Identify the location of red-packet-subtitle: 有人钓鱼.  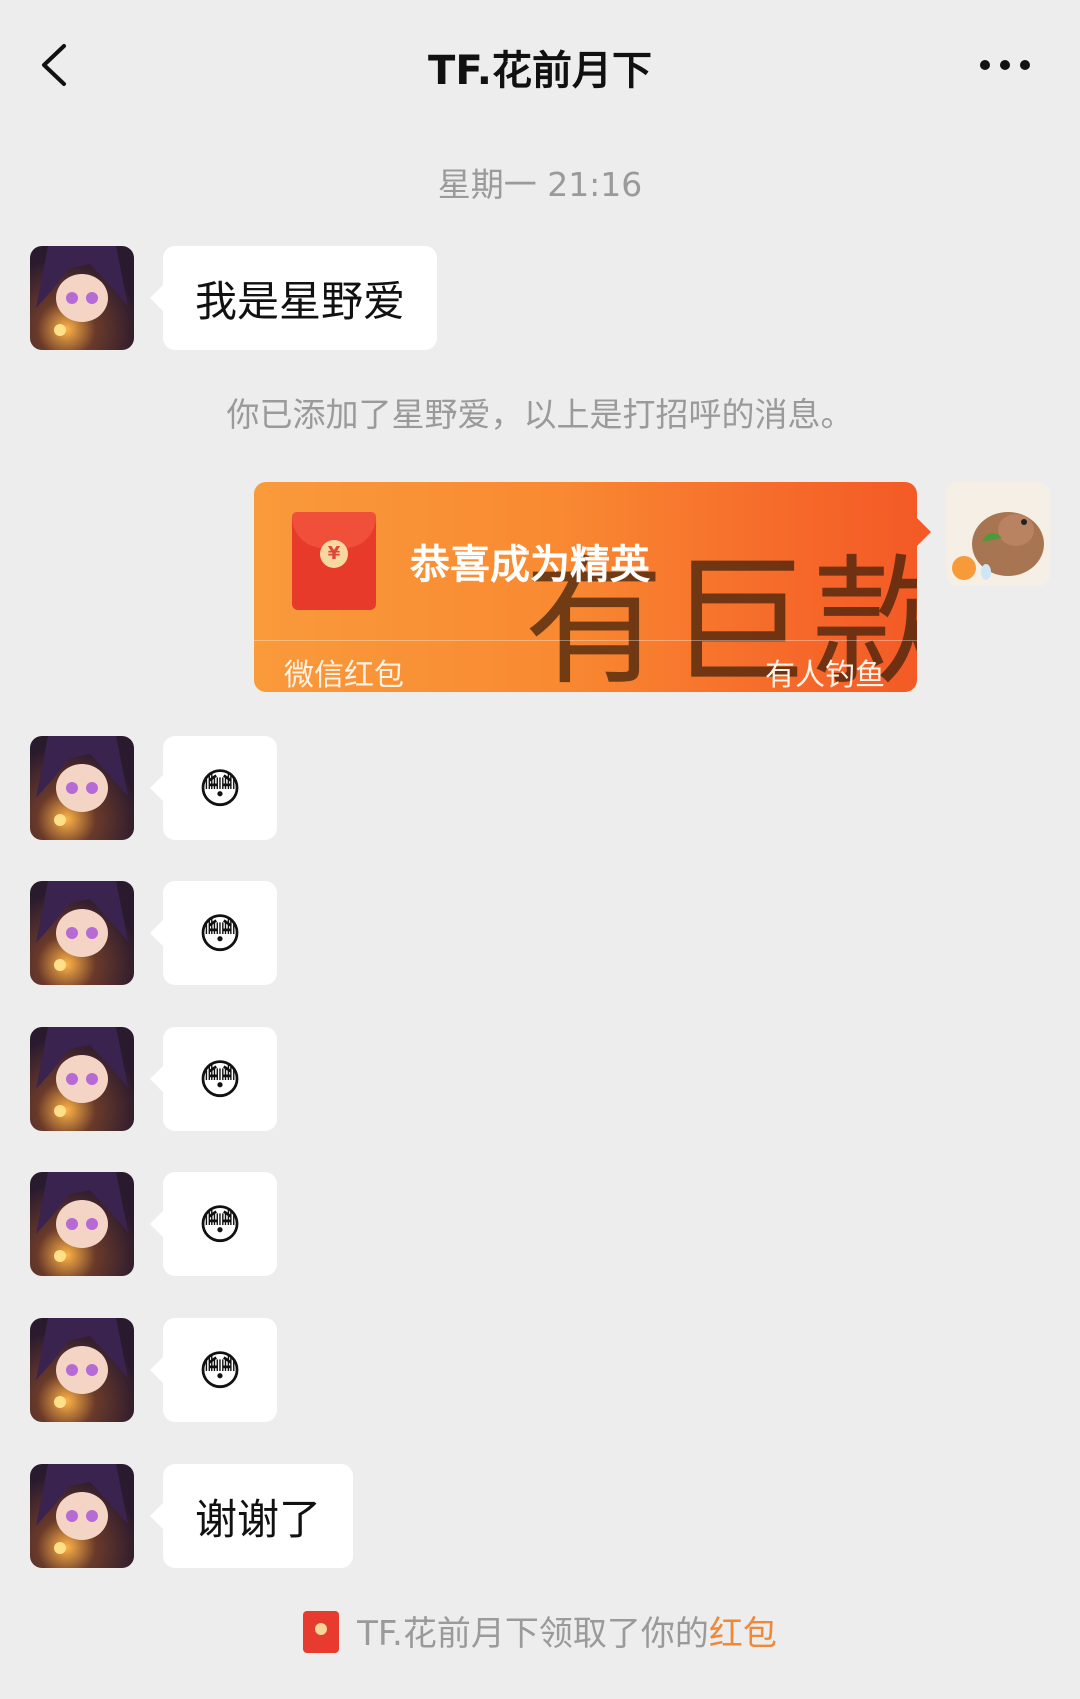
(825, 675).